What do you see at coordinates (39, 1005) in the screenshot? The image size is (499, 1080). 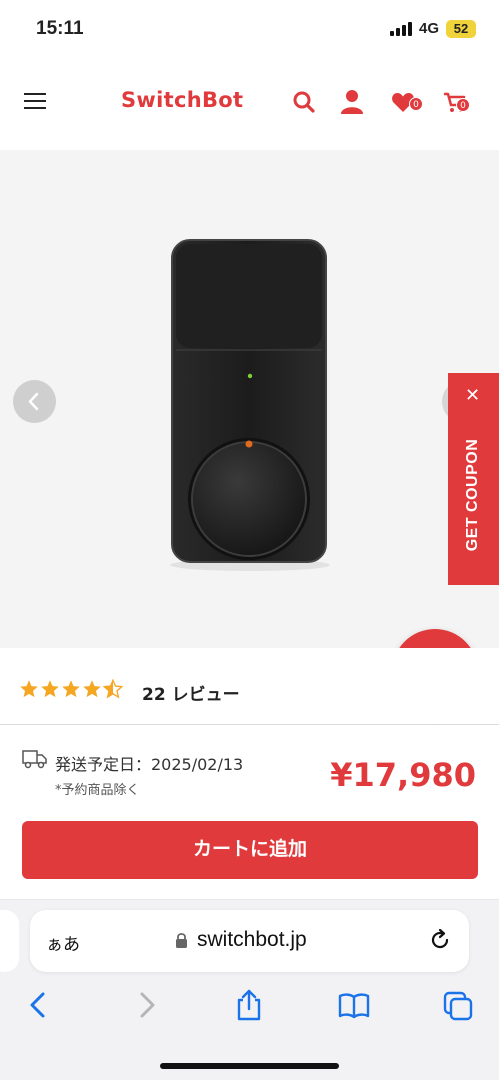 I see `back-icon` at bounding box center [39, 1005].